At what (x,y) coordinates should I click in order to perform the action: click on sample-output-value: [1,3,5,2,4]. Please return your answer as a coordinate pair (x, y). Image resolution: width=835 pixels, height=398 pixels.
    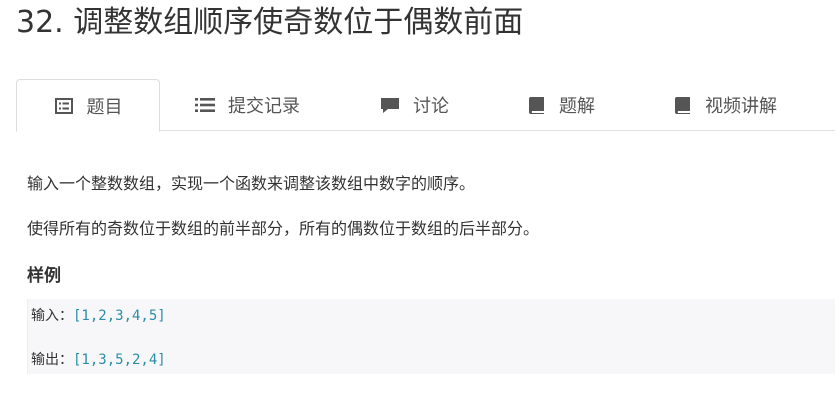
    Looking at the image, I should click on (119, 360).